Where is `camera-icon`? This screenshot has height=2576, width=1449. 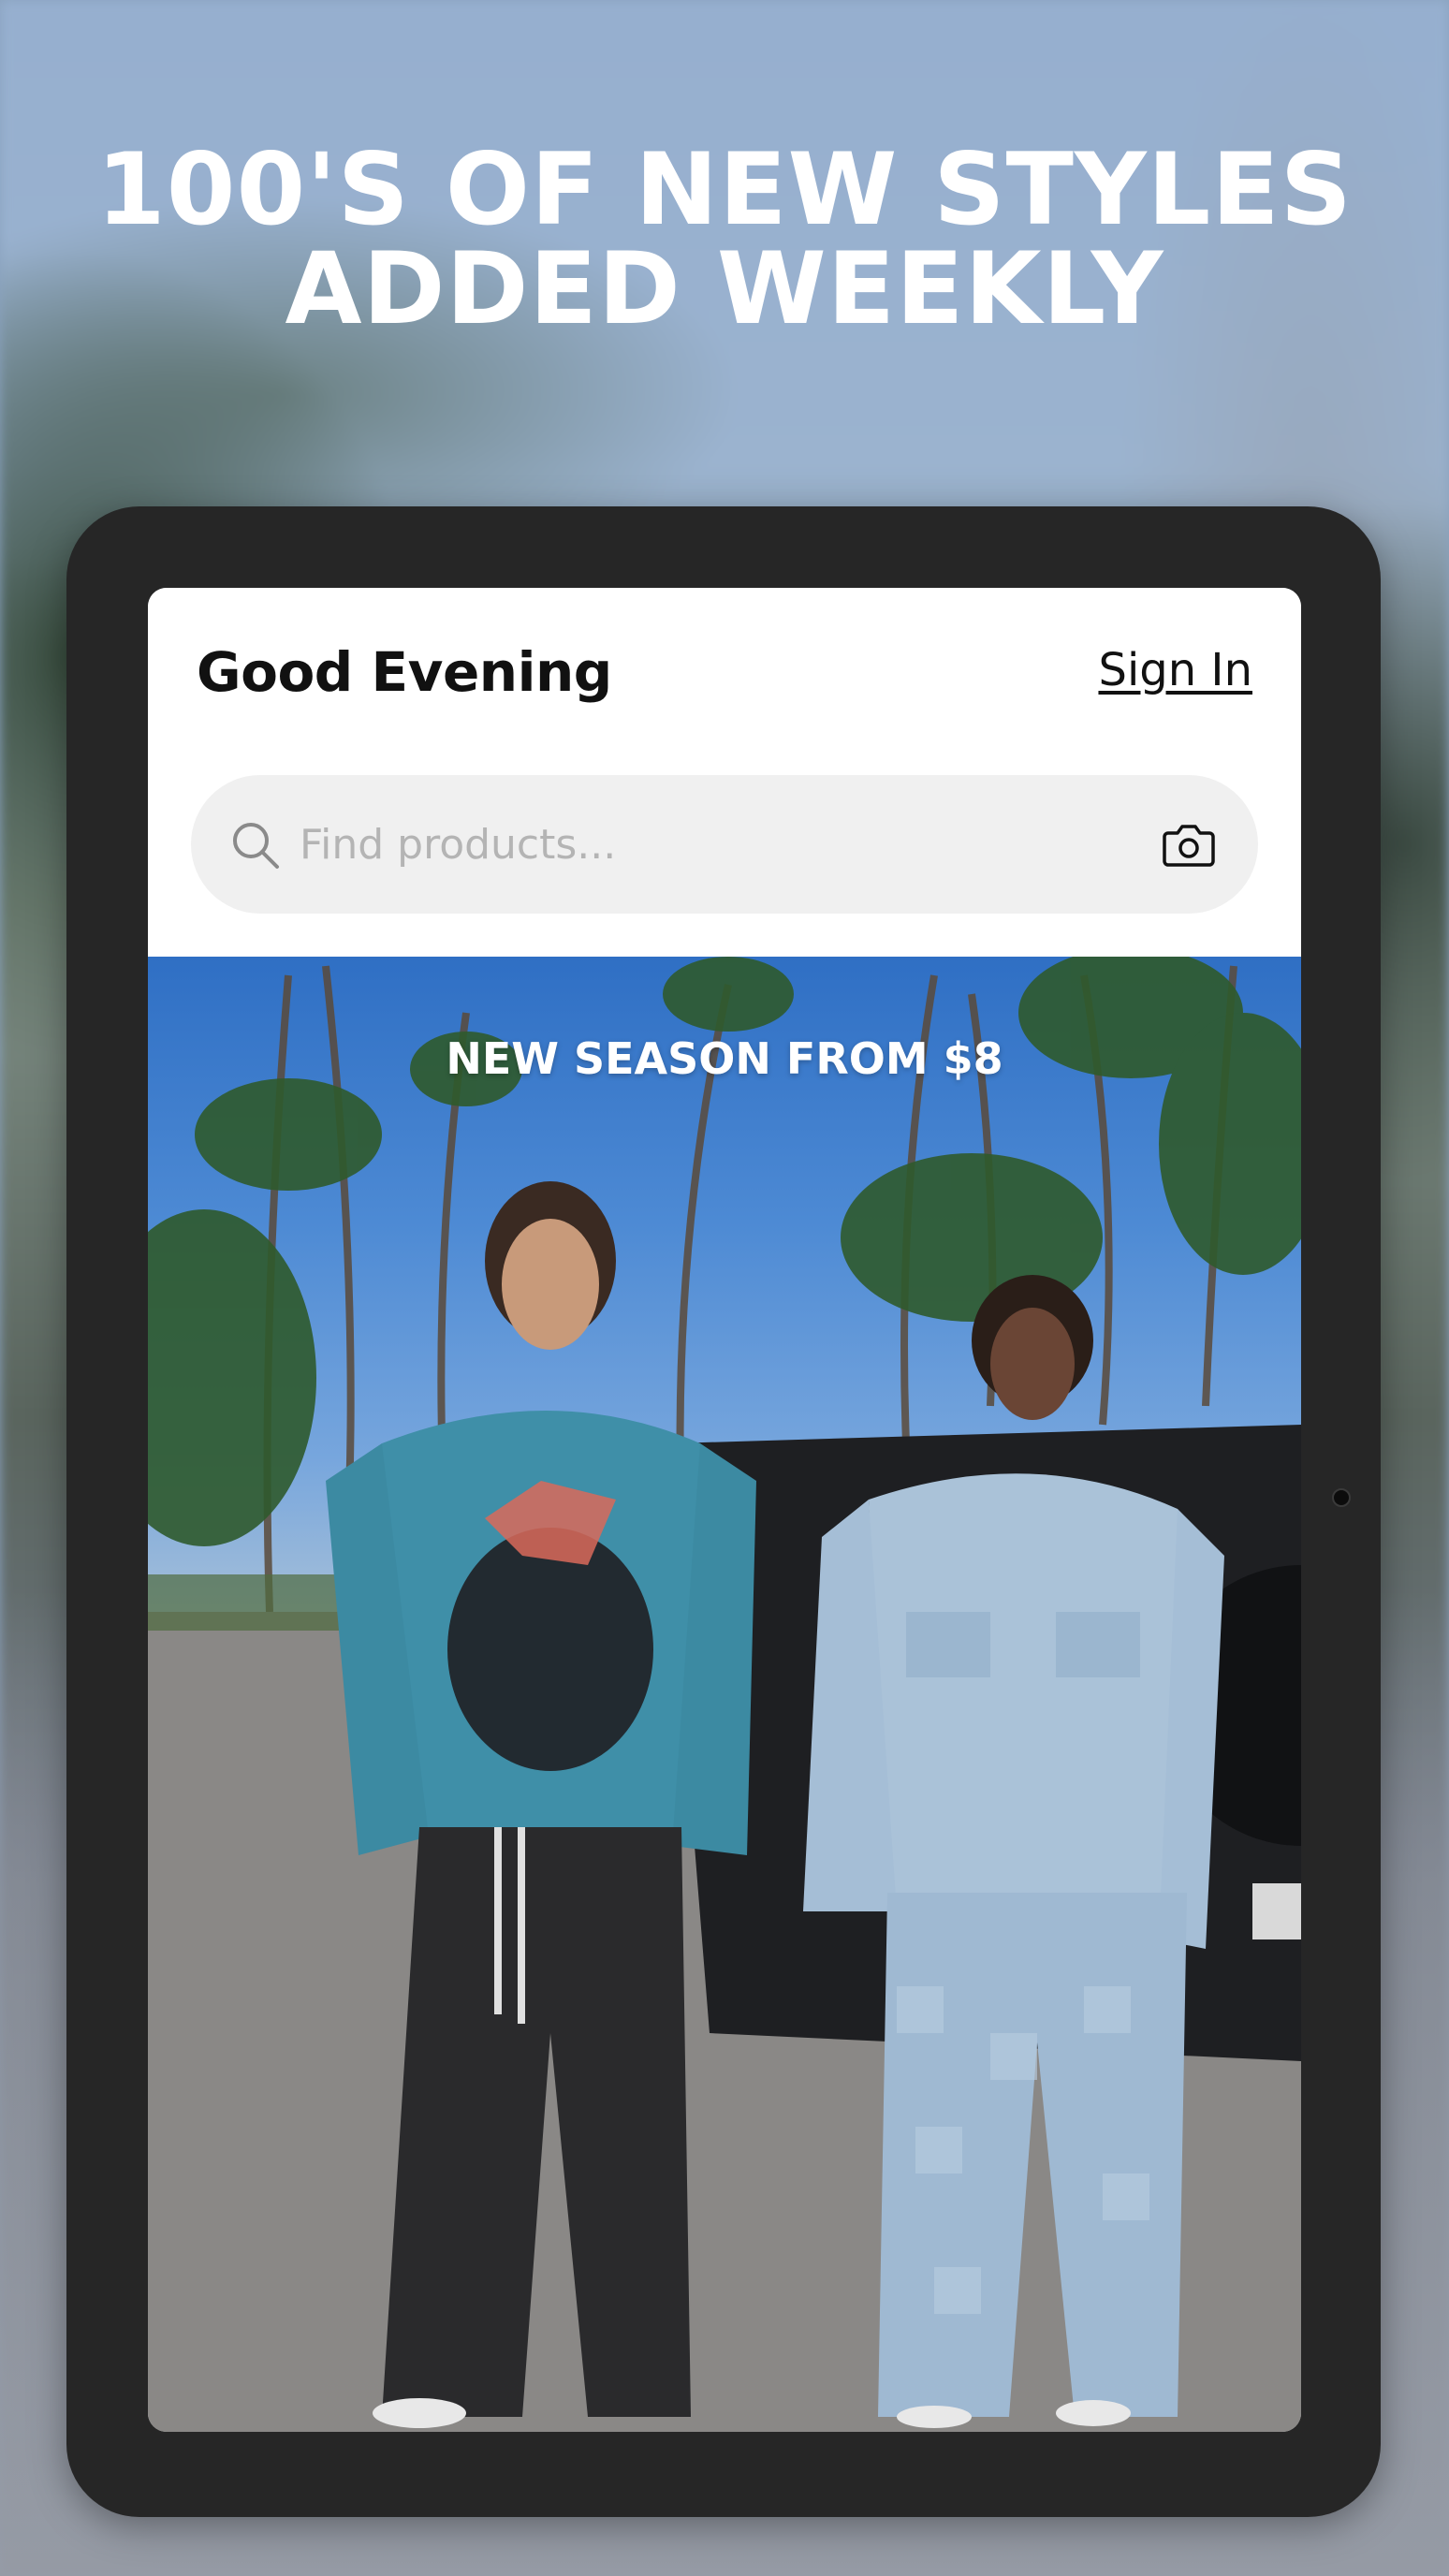 camera-icon is located at coordinates (1189, 844).